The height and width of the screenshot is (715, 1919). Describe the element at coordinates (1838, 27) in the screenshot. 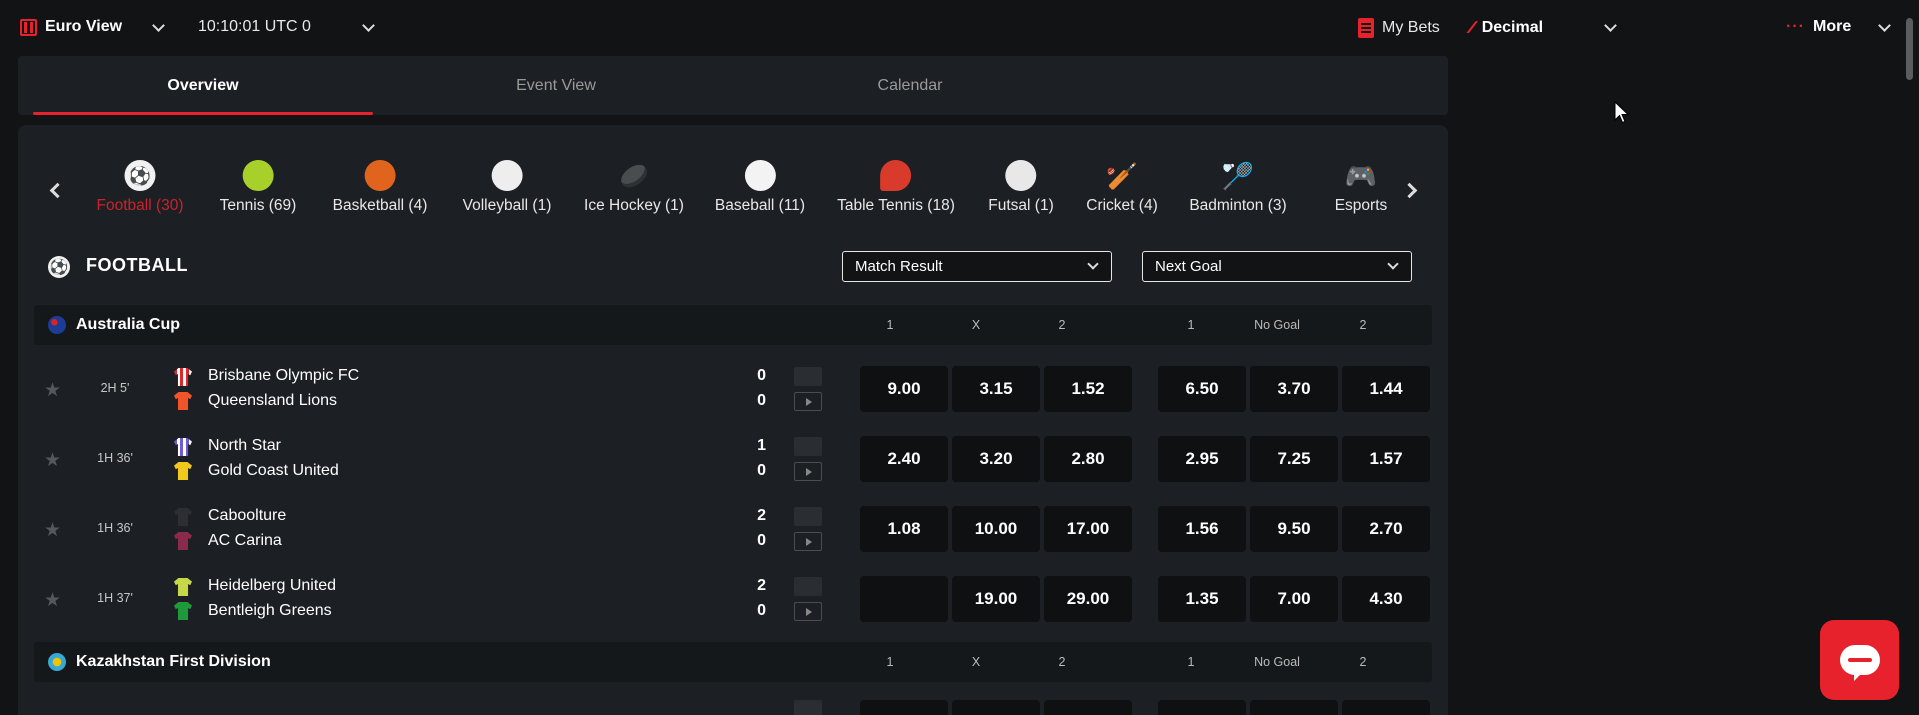

I see `more-menu-button: ··· More` at that location.